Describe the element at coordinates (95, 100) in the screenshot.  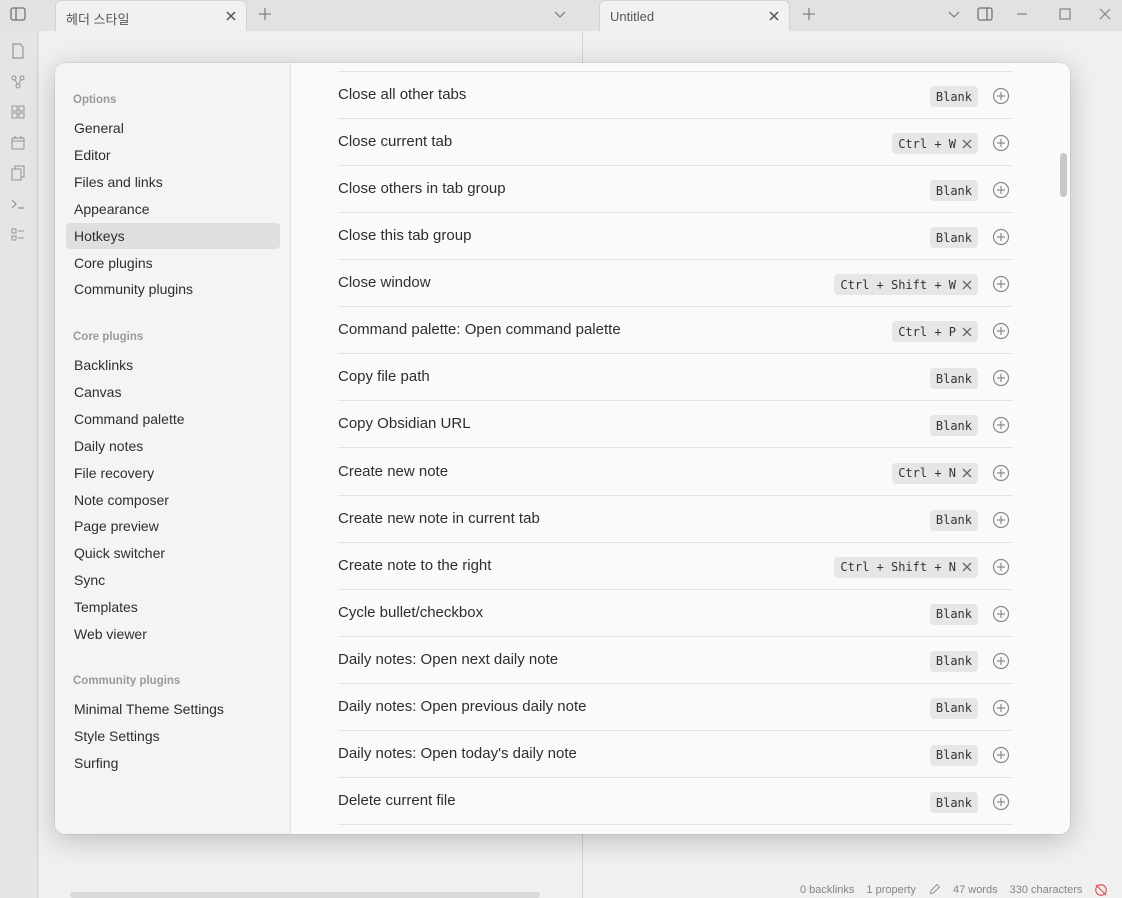
I see `sidebar-group-heading: Options` at that location.